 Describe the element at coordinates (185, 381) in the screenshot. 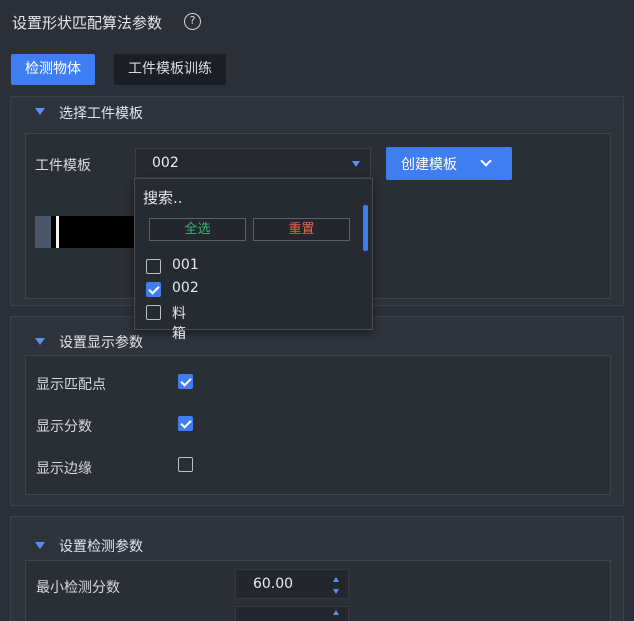

I see `show-match-points-checkbox` at that location.